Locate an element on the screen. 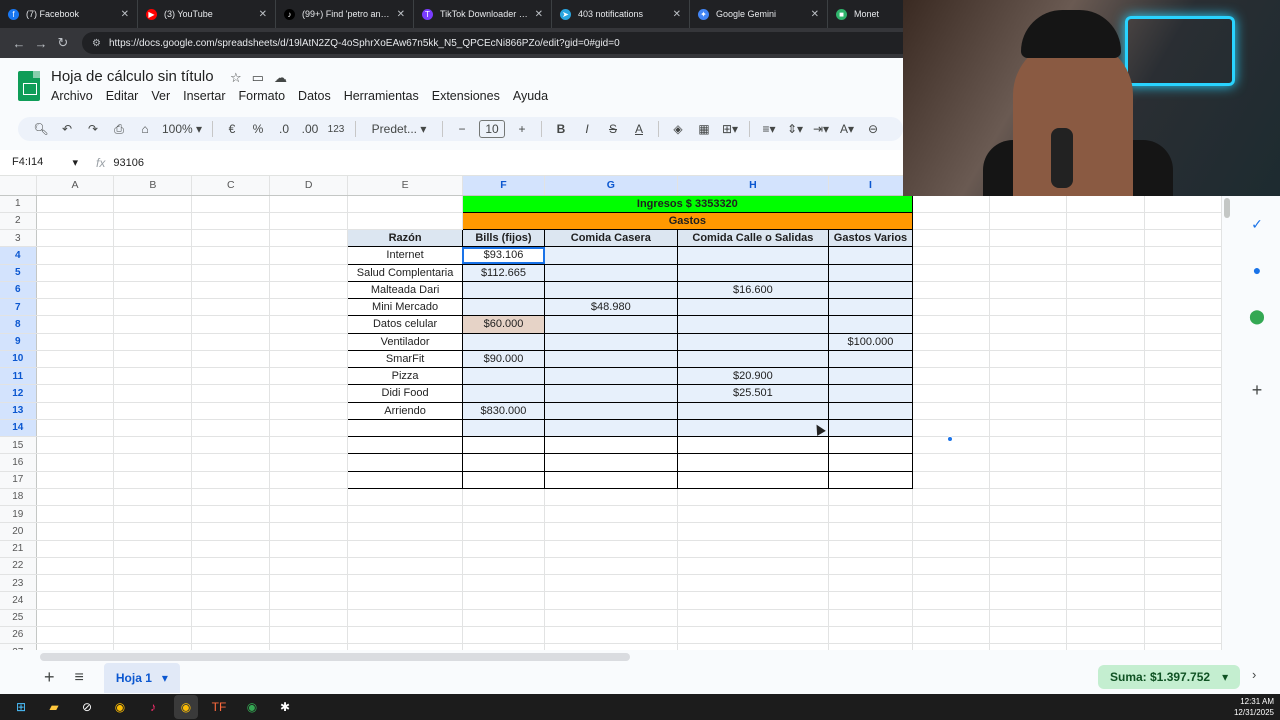  horizontal-align-icon: ≡▾ is located at coordinates (769, 129).